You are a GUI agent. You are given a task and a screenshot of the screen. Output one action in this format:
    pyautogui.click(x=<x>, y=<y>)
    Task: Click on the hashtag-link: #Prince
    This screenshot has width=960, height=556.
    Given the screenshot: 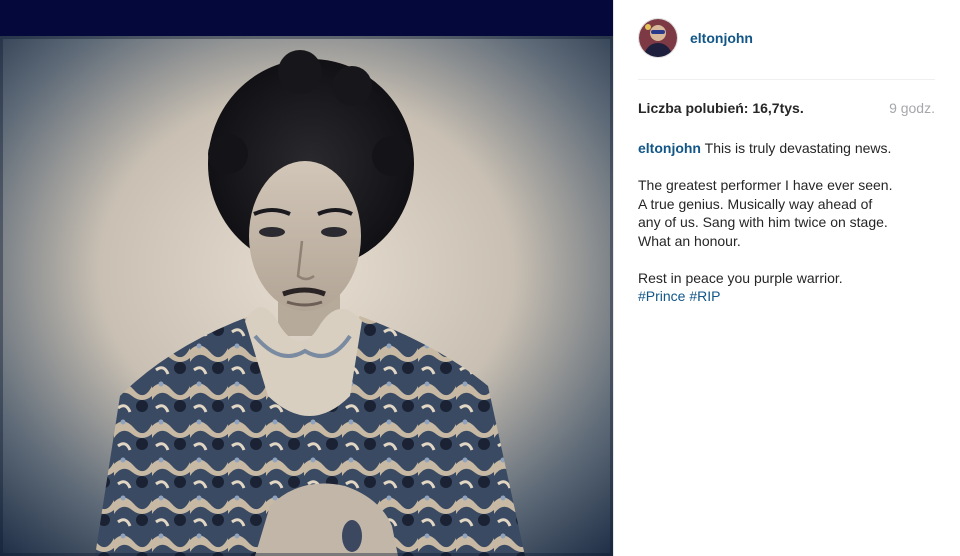 What is the action you would take?
    pyautogui.click(x=661, y=296)
    